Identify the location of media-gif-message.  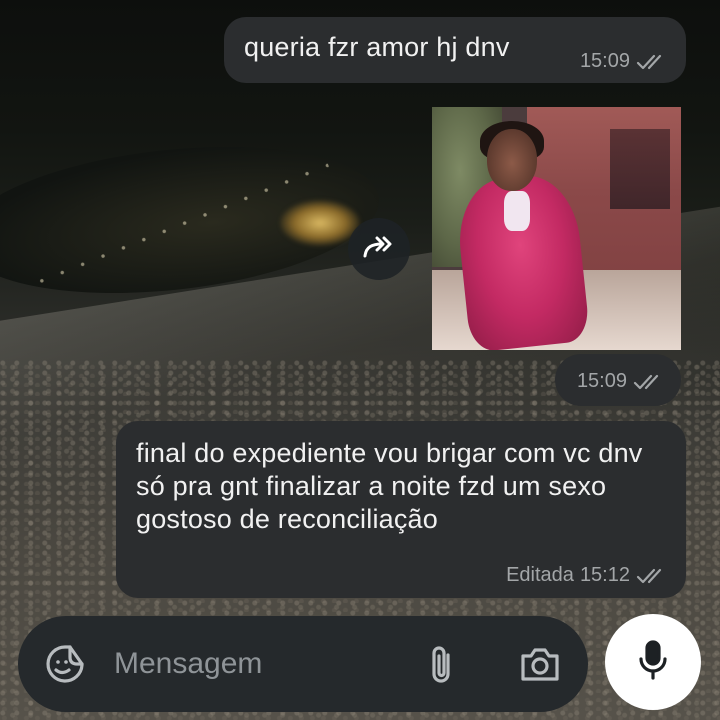
(556, 228).